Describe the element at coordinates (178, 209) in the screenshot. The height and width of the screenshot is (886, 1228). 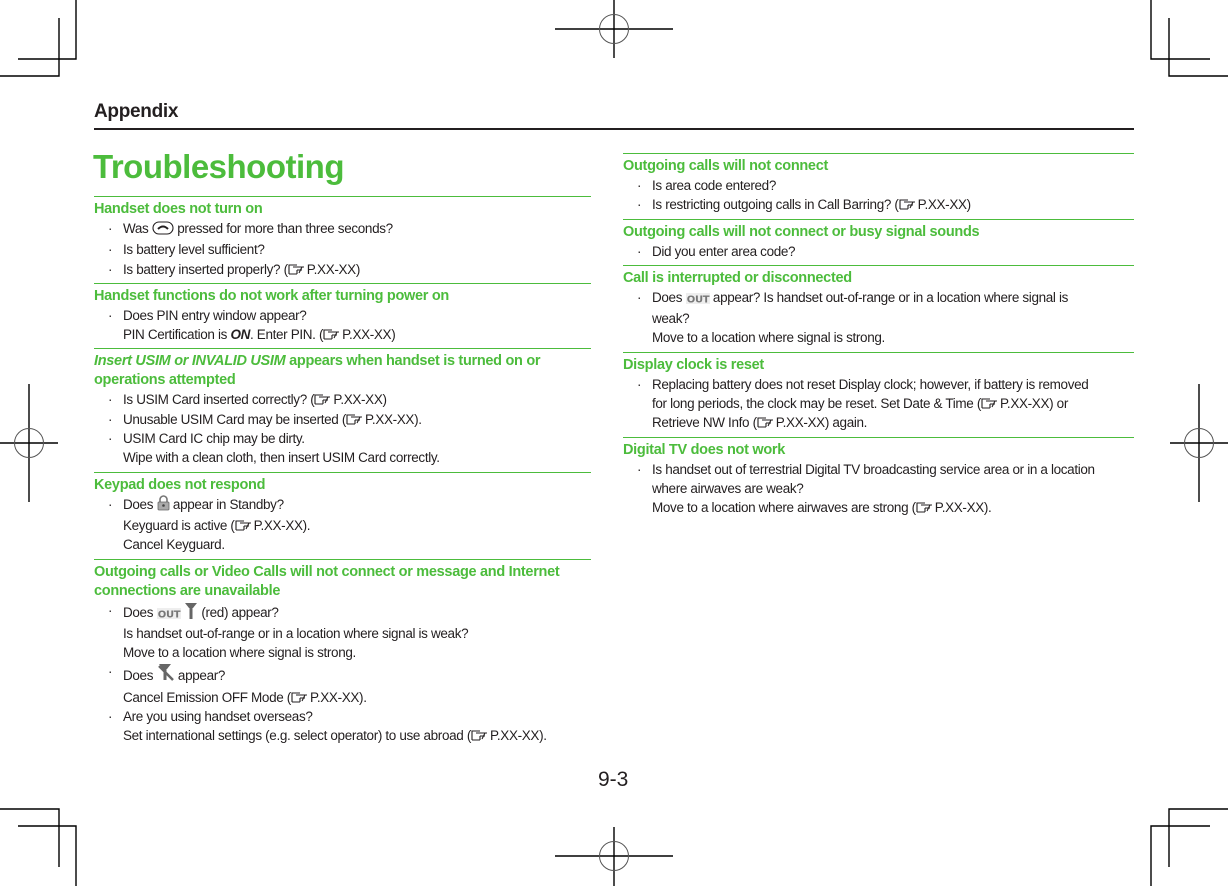
I see `section-title: Handset does not turn on` at that location.